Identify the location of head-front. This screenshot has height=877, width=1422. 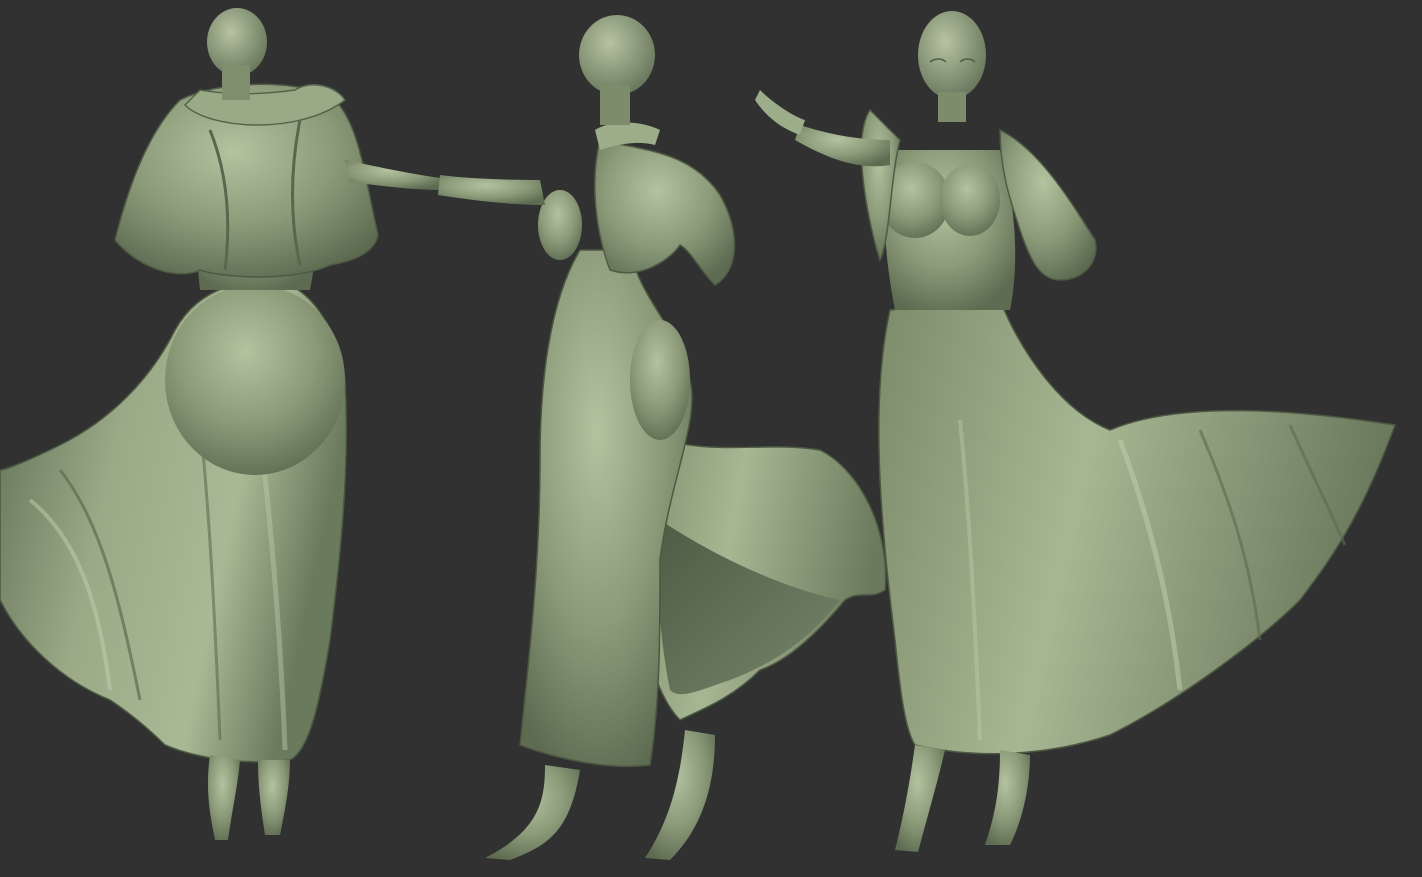
(952, 55).